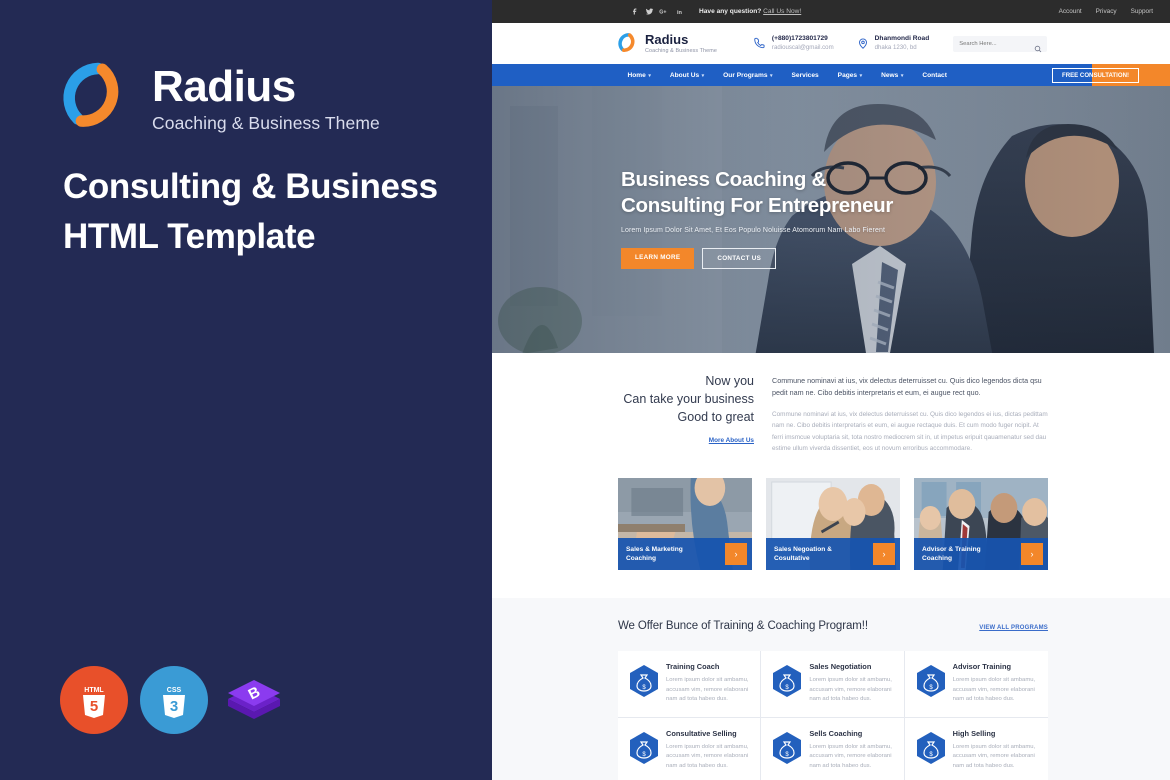 The height and width of the screenshot is (780, 1170). Describe the element at coordinates (649, 12) in the screenshot. I see `twitter-icon` at that location.